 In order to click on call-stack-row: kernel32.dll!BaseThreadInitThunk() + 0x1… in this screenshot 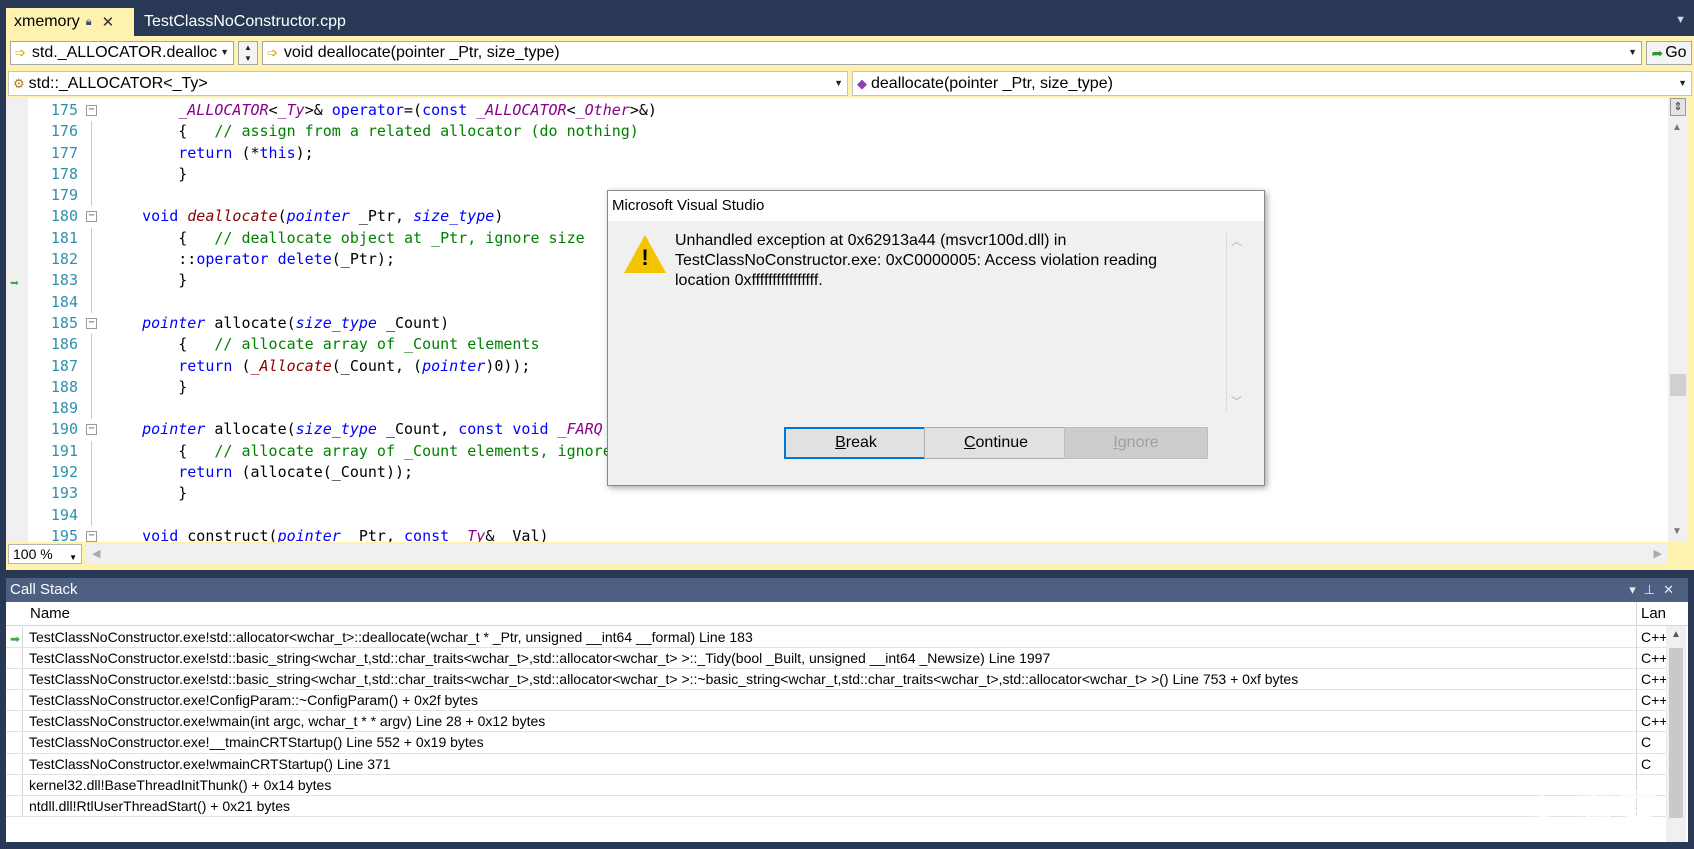, I will do `click(836, 785)`.